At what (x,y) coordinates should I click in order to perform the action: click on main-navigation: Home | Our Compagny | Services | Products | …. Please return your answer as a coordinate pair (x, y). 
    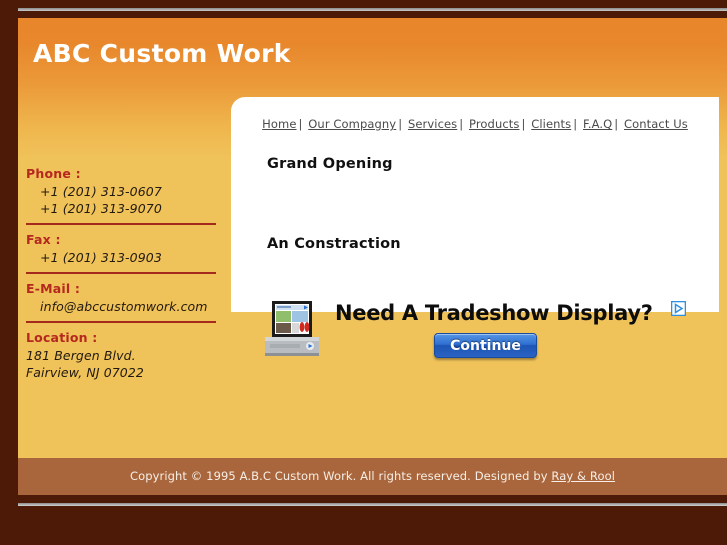
    Looking at the image, I should click on (475, 120).